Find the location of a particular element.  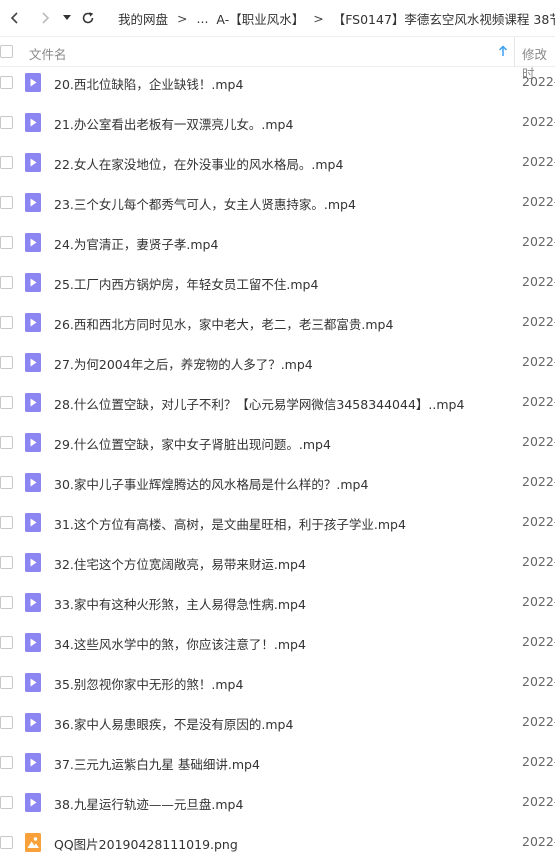

file-name: 37.三元九运紫白九星 基础细讲.mp4 is located at coordinates (157, 763).